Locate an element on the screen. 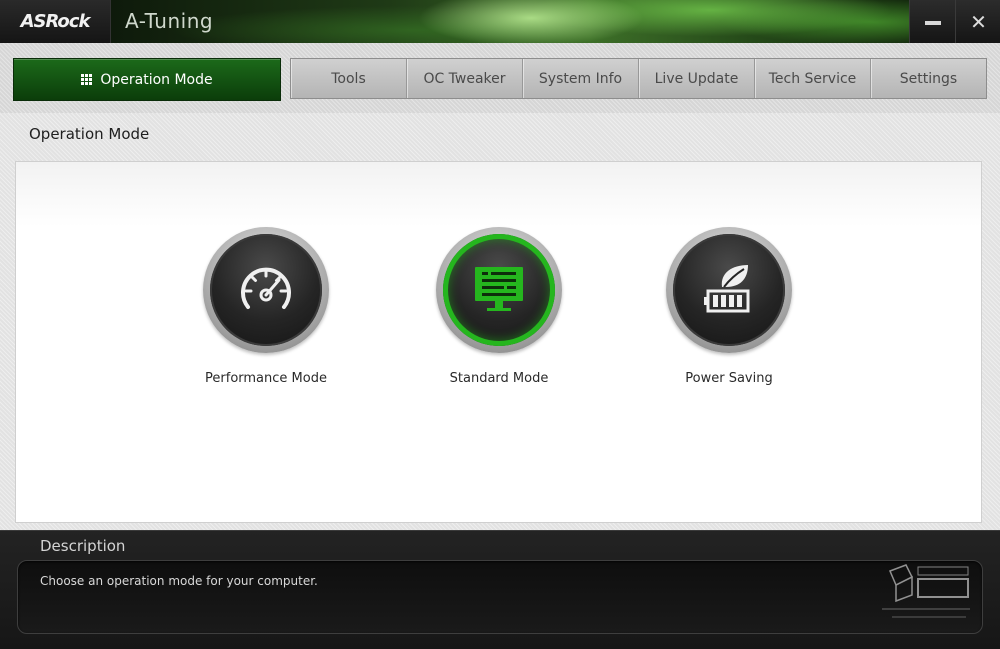 This screenshot has height=649, width=1000. tab-tech-service: Tech Service is located at coordinates (813, 78).